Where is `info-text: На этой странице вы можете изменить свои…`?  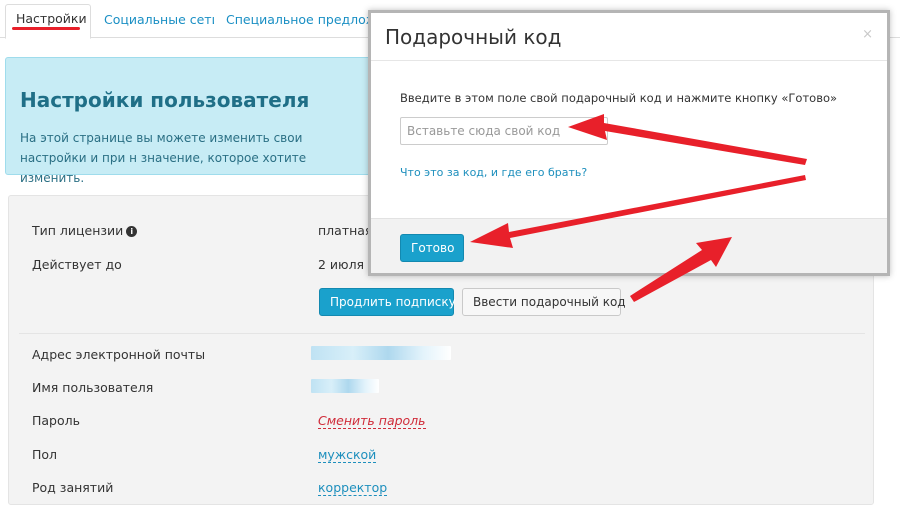 info-text: На этой странице вы можете изменить свои… is located at coordinates (163, 158).